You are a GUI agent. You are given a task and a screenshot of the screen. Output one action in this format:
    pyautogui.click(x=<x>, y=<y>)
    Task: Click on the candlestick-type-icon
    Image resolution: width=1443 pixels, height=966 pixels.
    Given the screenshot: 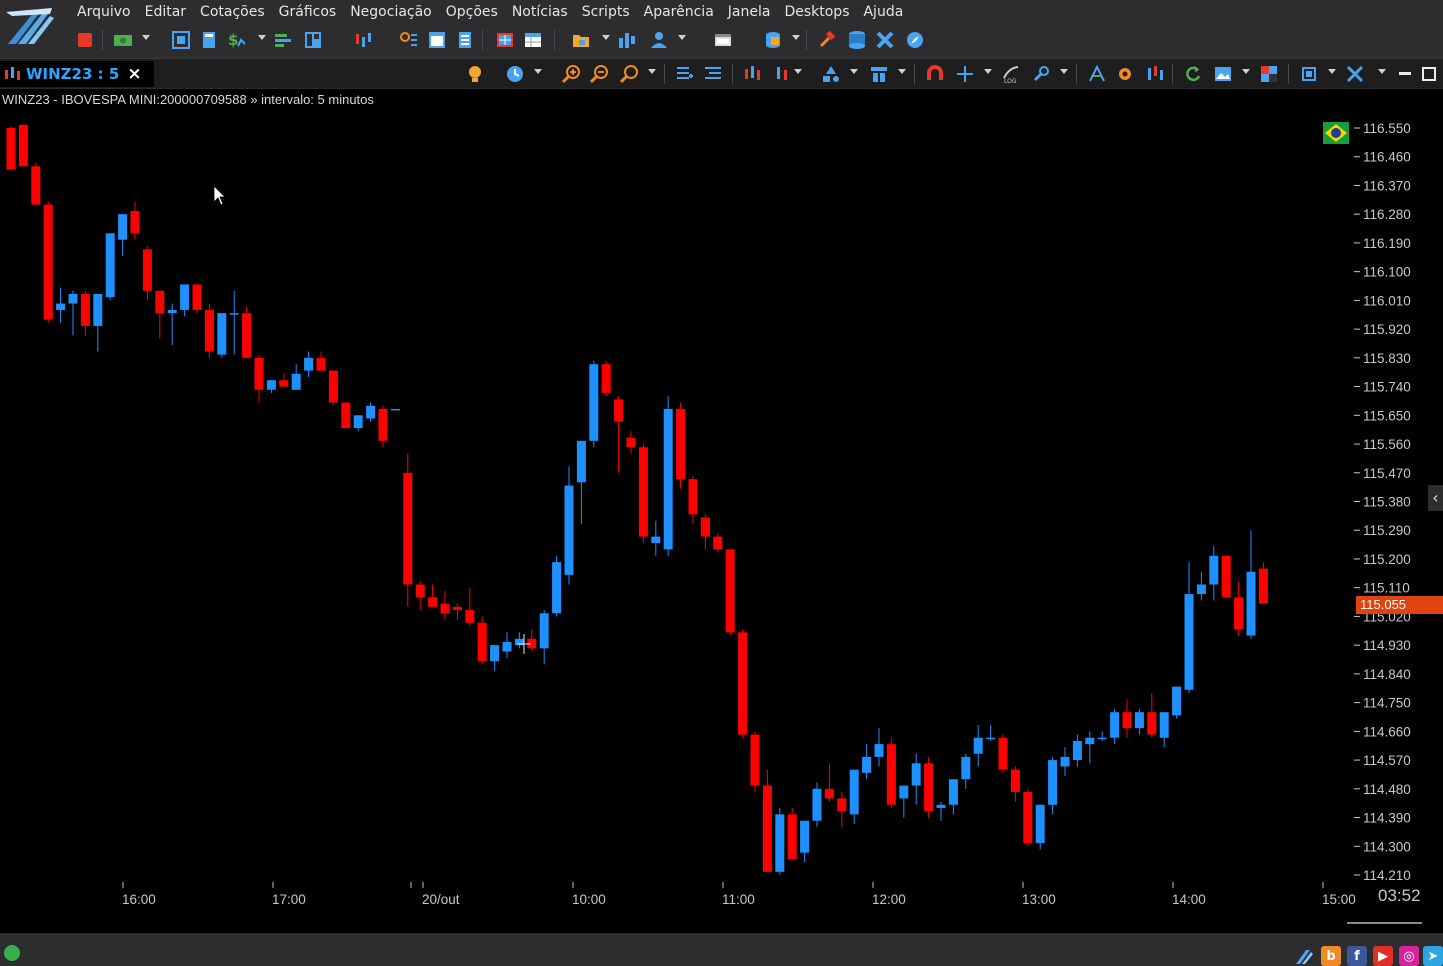 What is the action you would take?
    pyautogui.click(x=753, y=74)
    